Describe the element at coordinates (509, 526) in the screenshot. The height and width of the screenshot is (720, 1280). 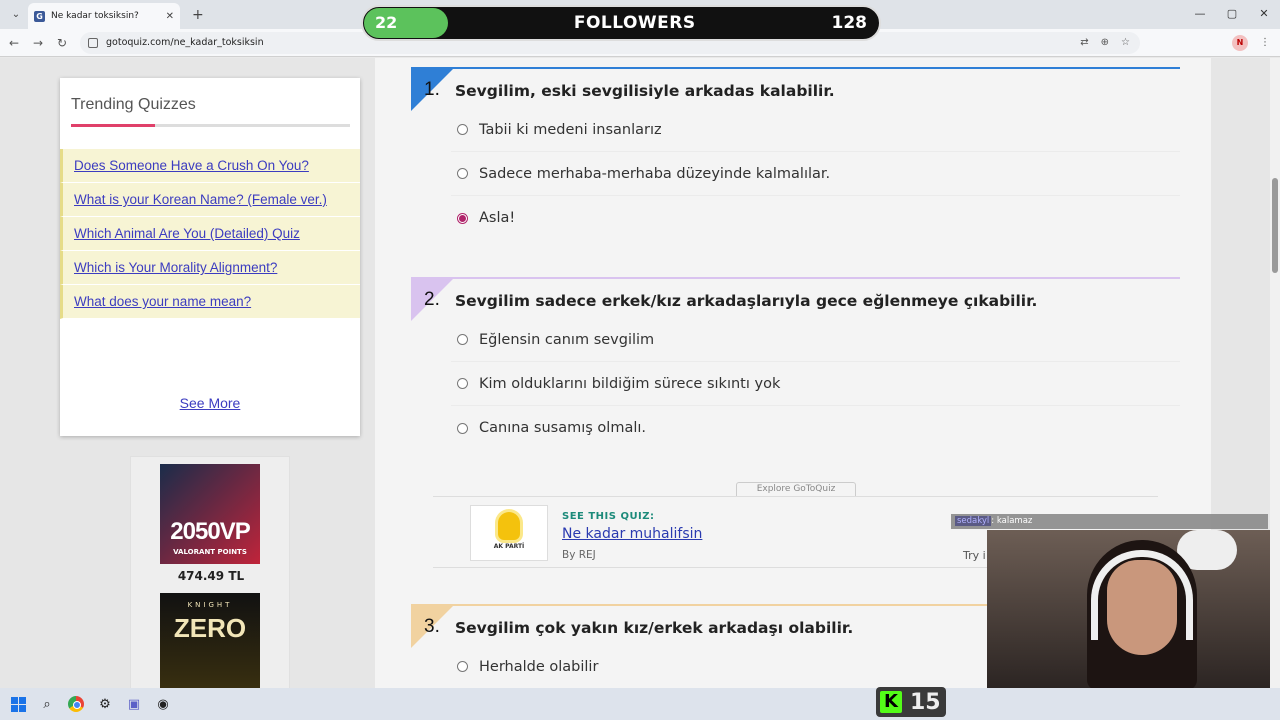
I see `lightbulb-icon` at that location.